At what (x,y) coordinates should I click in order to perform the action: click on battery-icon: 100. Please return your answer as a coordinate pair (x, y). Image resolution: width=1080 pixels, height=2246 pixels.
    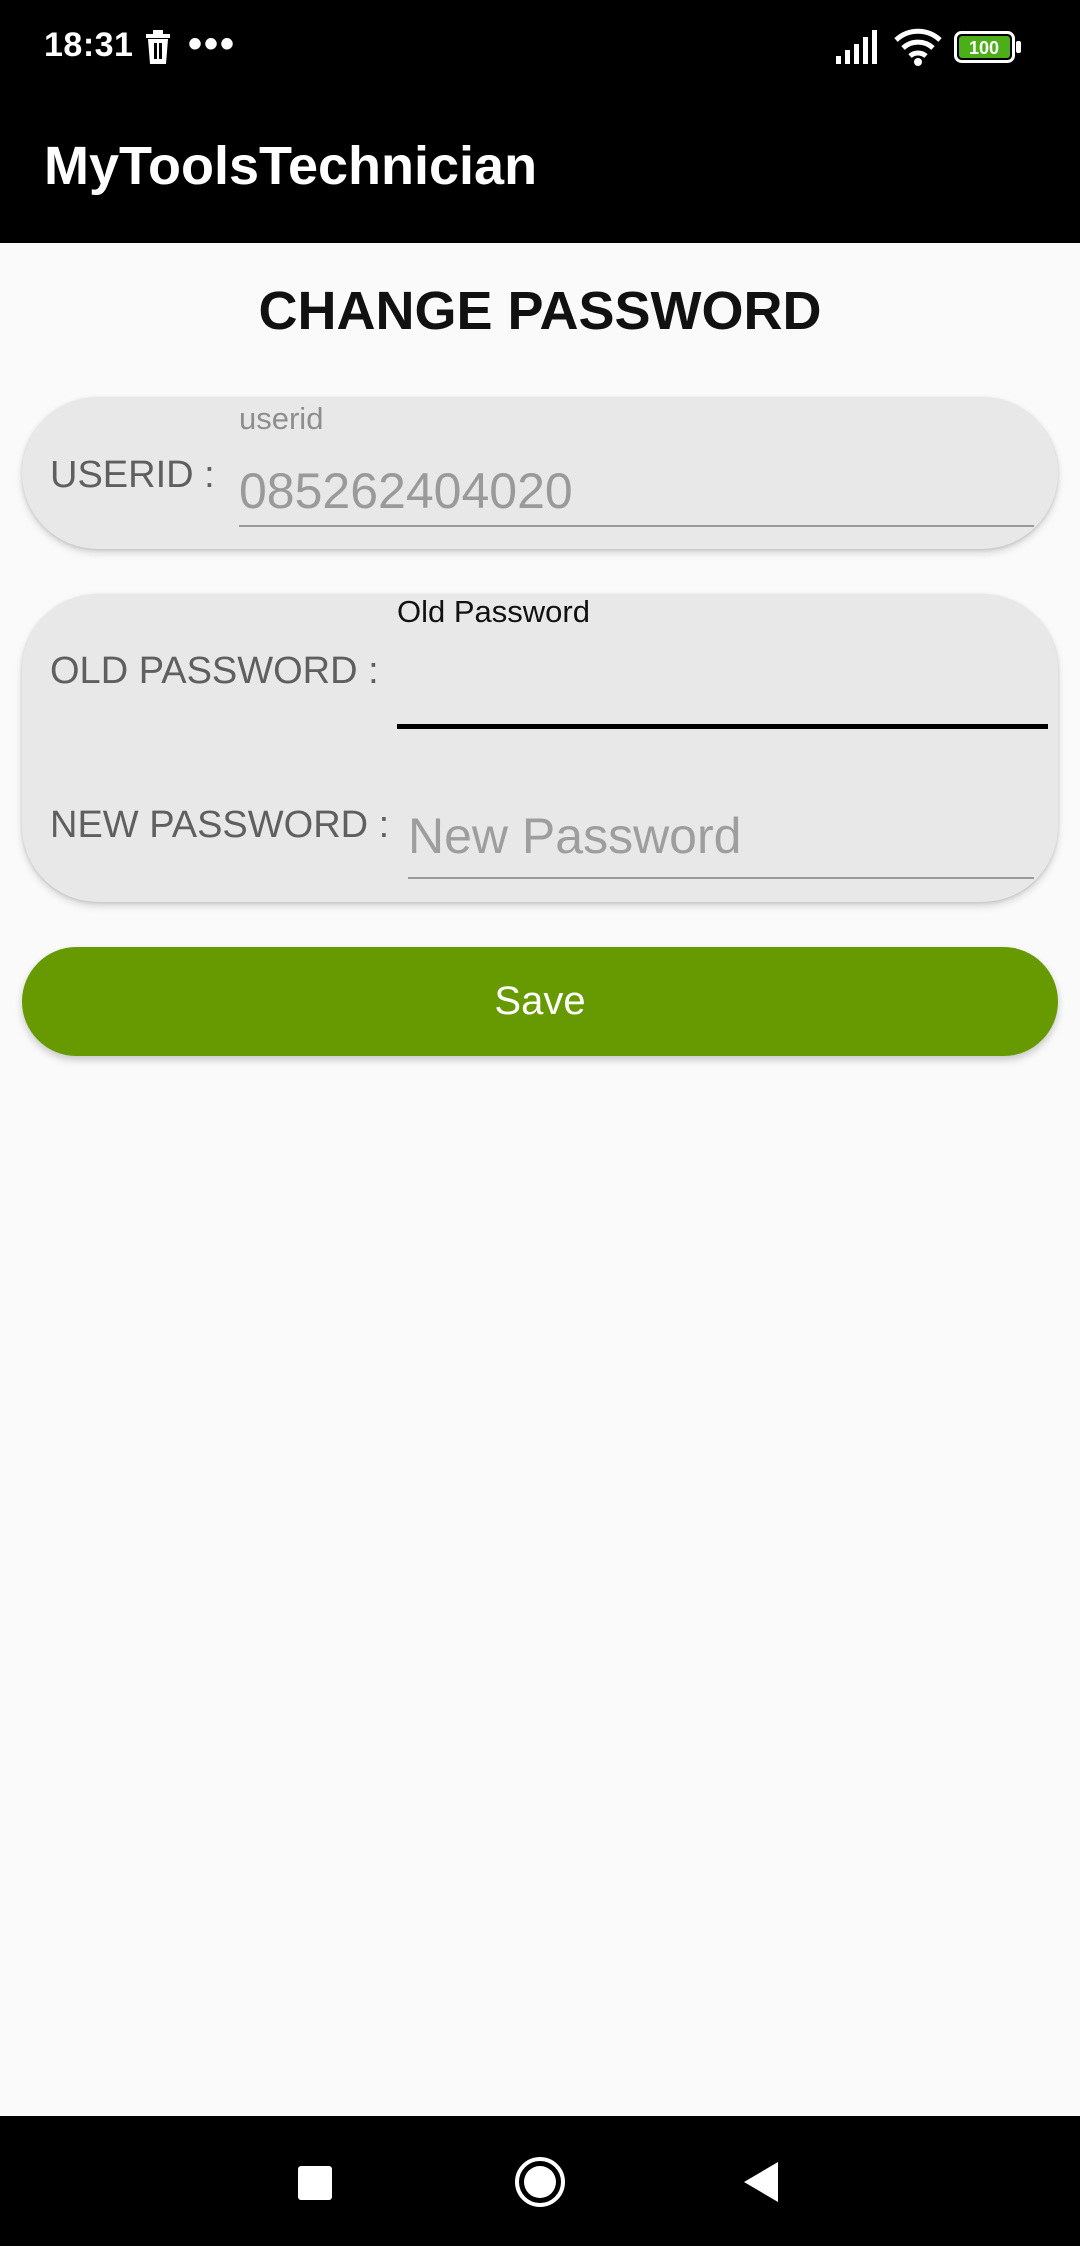
    Looking at the image, I should click on (987, 47).